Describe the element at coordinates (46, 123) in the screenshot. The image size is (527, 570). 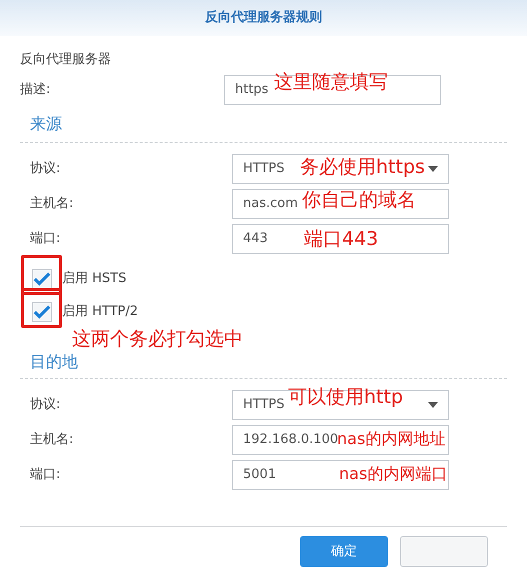
I see `group-heading: 来源` at that location.